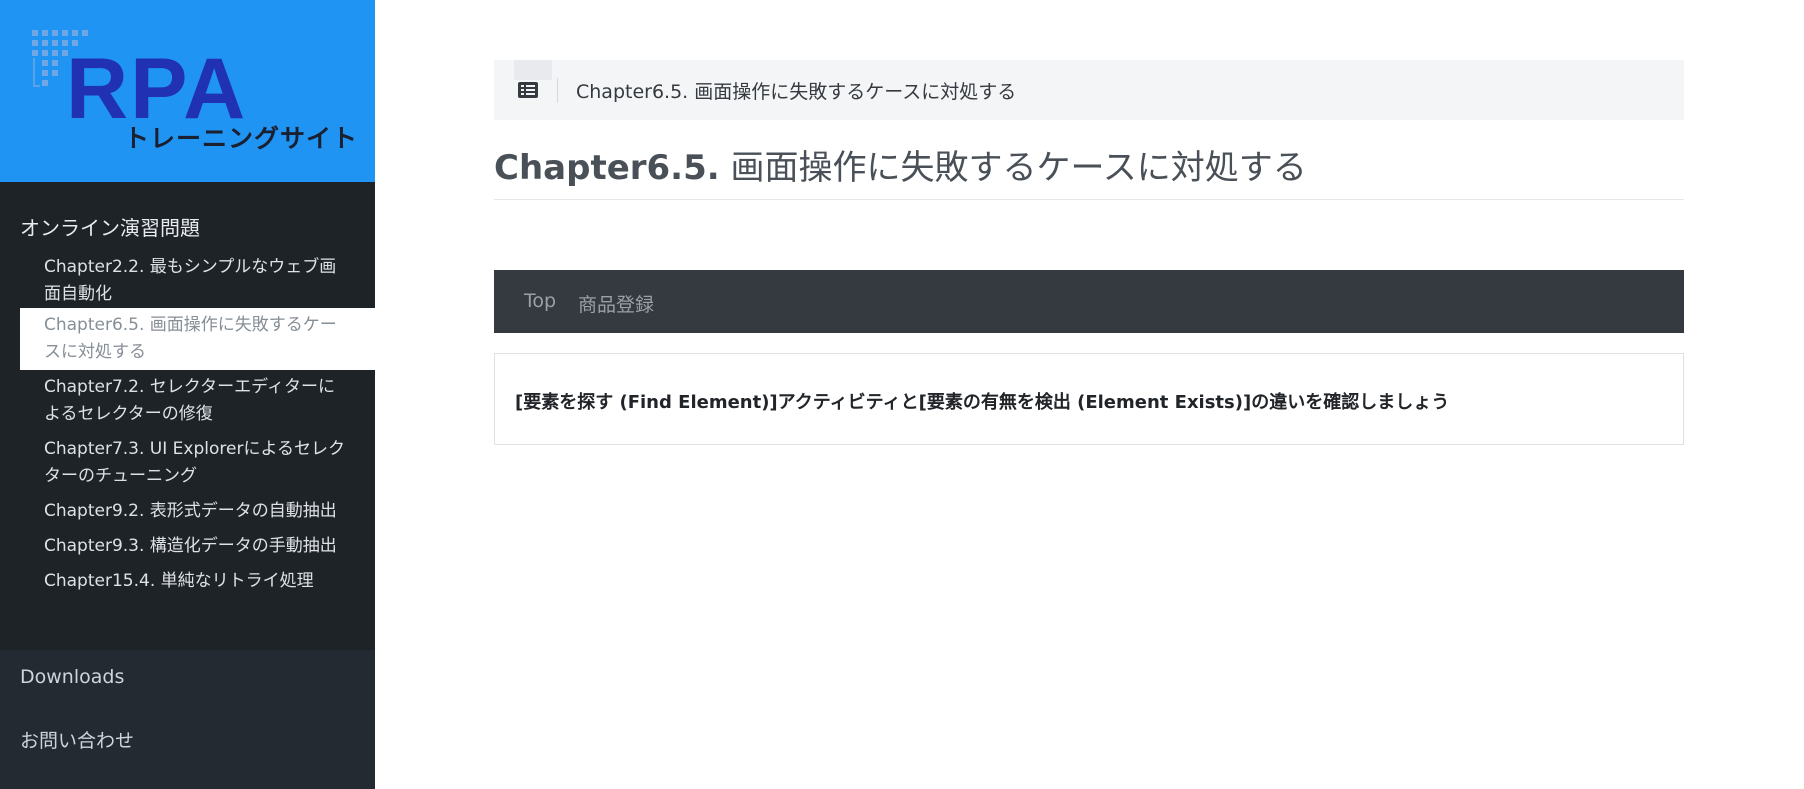 The height and width of the screenshot is (789, 1804). What do you see at coordinates (190, 325) in the screenshot?
I see `sidebar-item-label: Chapter6.5. 画面操作に失敗するケー` at bounding box center [190, 325].